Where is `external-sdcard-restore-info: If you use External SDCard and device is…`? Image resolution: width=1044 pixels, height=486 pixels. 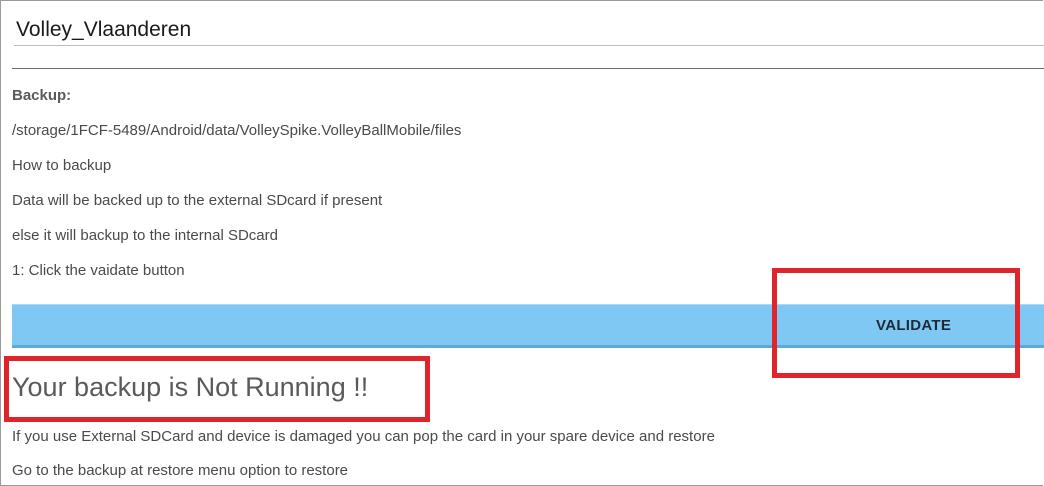 external-sdcard-restore-info: If you use External SDCard and device is… is located at coordinates (363, 436).